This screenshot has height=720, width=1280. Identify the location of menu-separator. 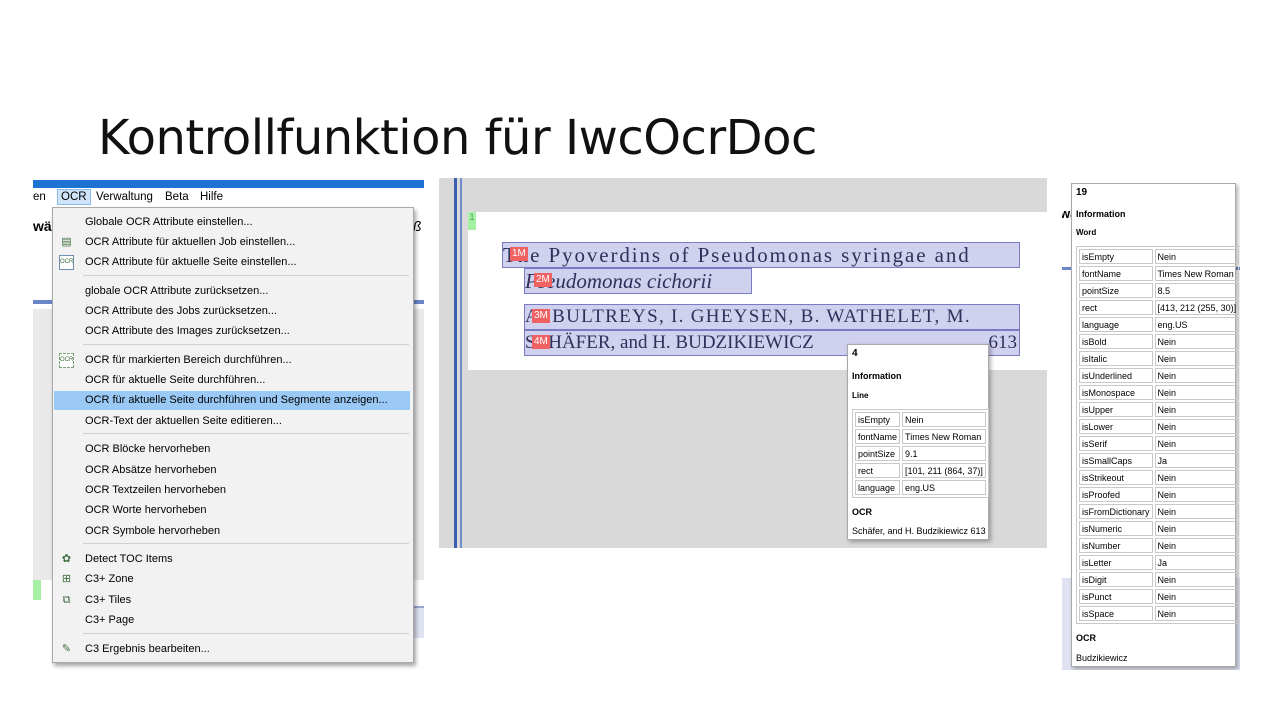
(246, 543).